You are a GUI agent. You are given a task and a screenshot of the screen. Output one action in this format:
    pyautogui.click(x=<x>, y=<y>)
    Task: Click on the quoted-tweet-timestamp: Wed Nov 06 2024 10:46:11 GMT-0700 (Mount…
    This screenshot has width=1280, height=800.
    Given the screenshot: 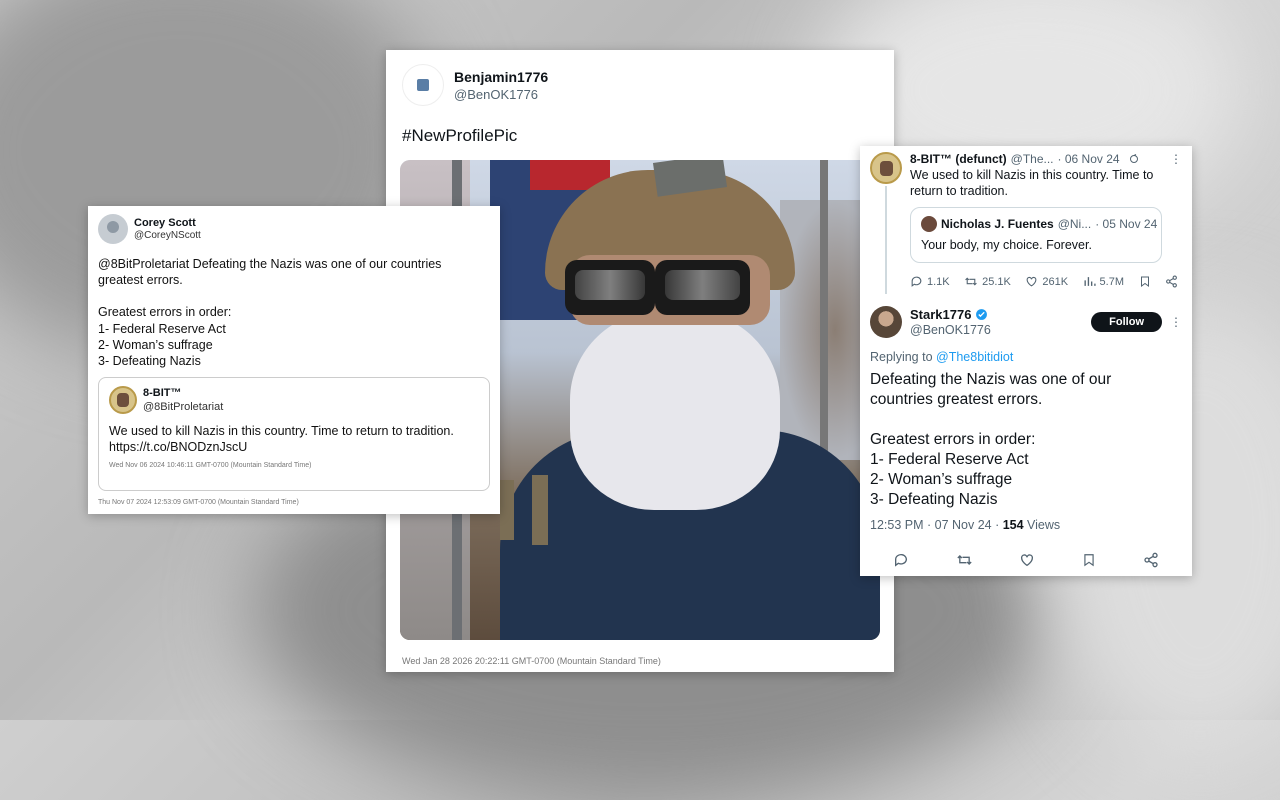 What is the action you would take?
    pyautogui.click(x=210, y=466)
    